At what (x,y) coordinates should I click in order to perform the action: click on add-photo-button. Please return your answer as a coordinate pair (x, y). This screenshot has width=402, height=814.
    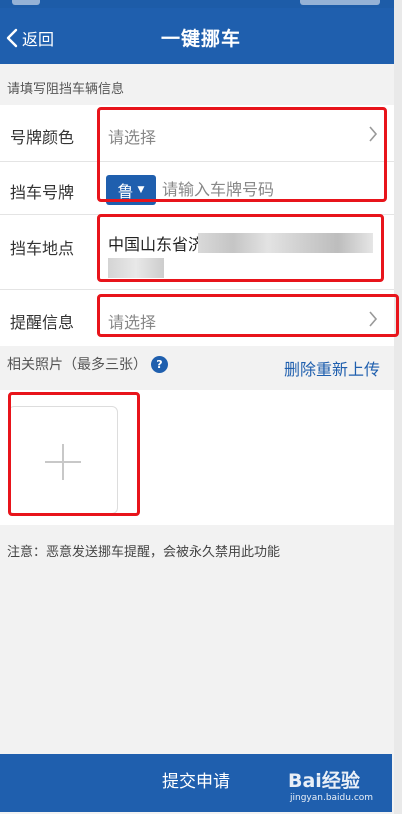
    Looking at the image, I should click on (63, 460).